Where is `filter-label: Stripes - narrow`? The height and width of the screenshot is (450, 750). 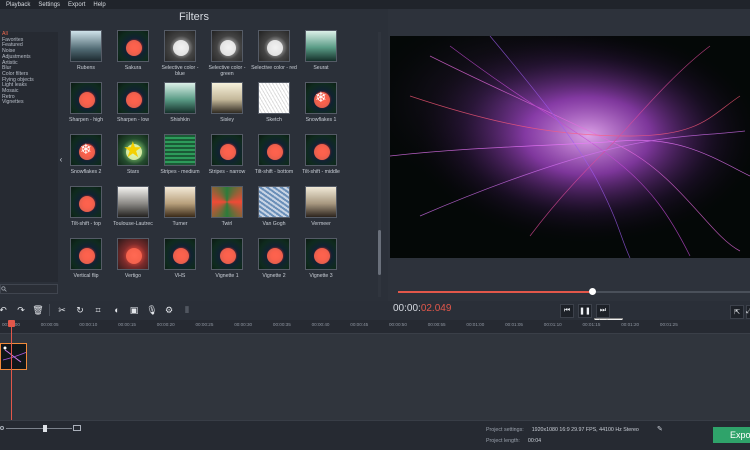
filter-label: Stripes - narrow is located at coordinates (227, 172).